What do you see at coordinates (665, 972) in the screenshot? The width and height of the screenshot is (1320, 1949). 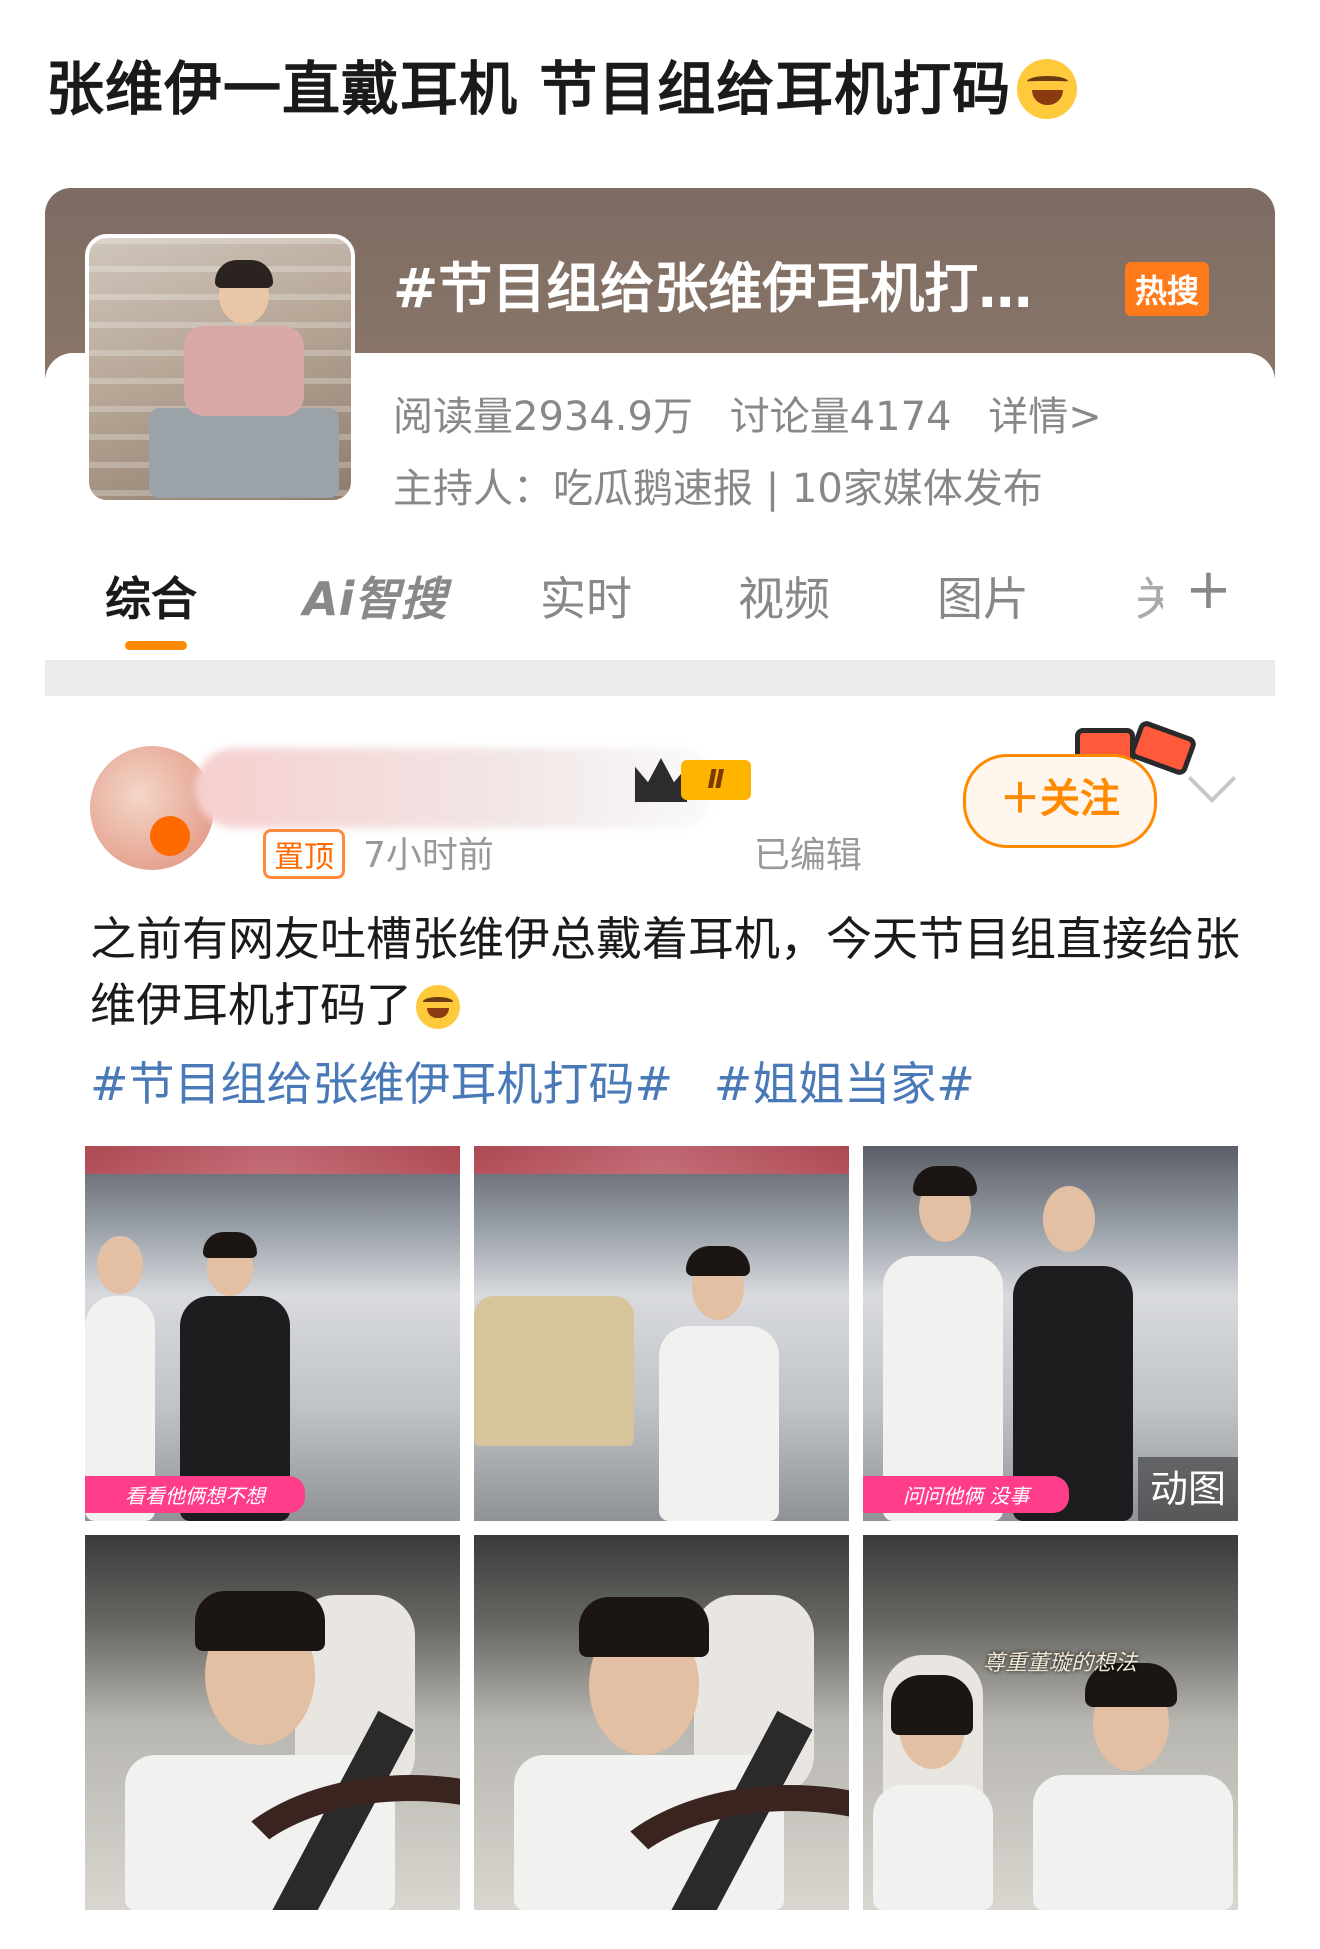 I see `post-text: 之前有网友吐槽张维伊总戴着耳机，今天节目组直接给张维伊耳机打码了` at bounding box center [665, 972].